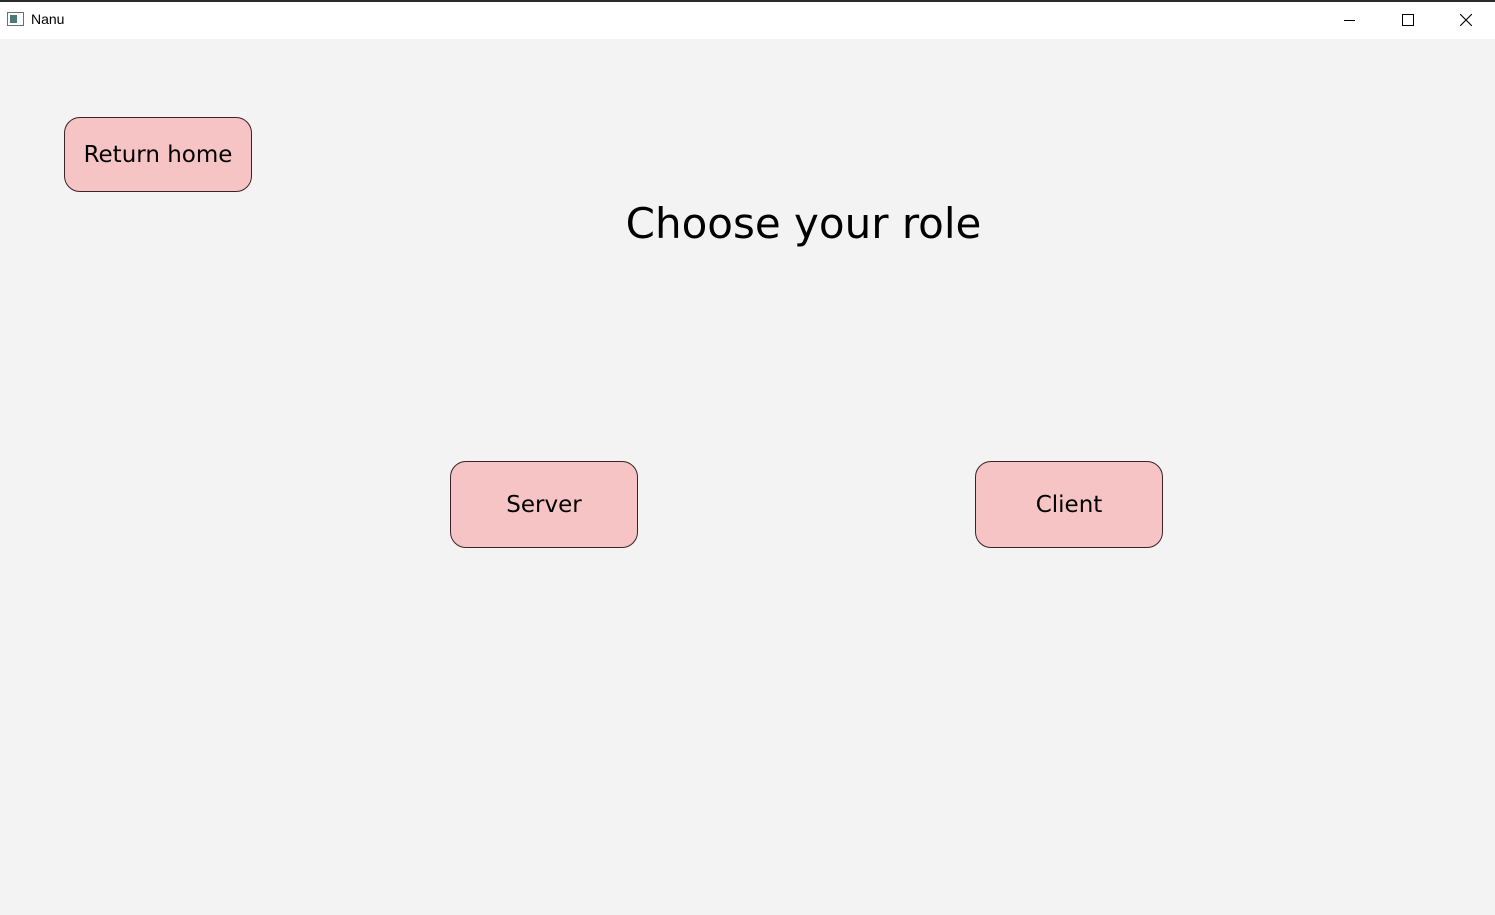 The height and width of the screenshot is (915, 1495). I want to click on close-icon, so click(1466, 20).